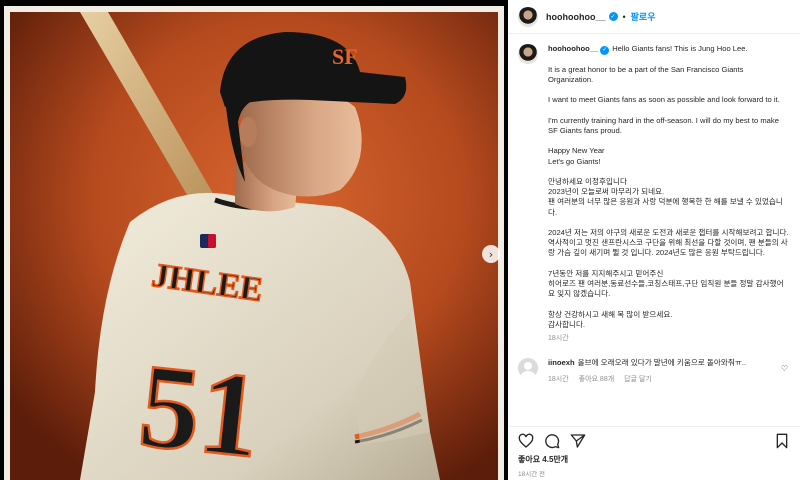 The height and width of the screenshot is (480, 800). Describe the element at coordinates (782, 441) in the screenshot. I see `bookmark-icon` at that location.